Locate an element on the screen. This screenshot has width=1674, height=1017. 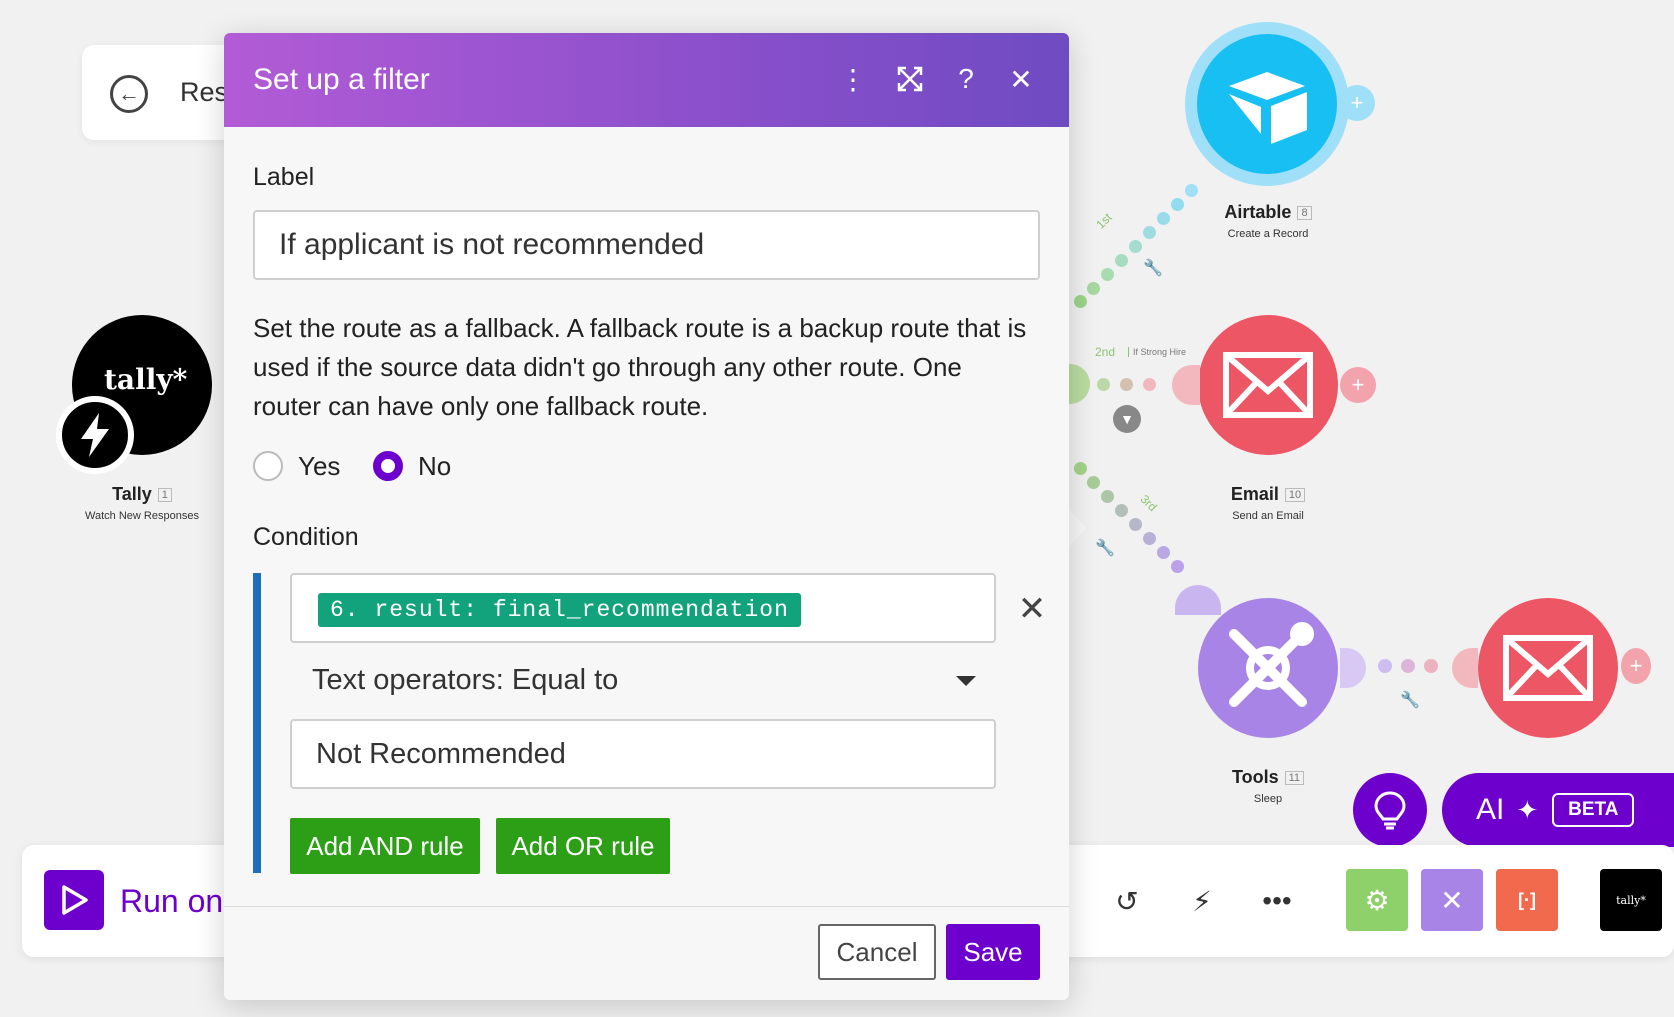
airtable-module is located at coordinates (1267, 104).